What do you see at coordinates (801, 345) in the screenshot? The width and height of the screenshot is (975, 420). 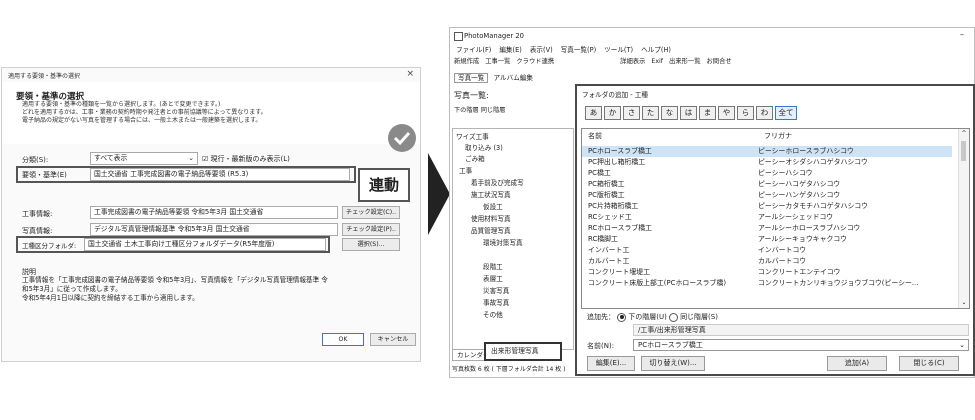 I see `name-input: PCホロースラブ橋工 ⌄` at bounding box center [801, 345].